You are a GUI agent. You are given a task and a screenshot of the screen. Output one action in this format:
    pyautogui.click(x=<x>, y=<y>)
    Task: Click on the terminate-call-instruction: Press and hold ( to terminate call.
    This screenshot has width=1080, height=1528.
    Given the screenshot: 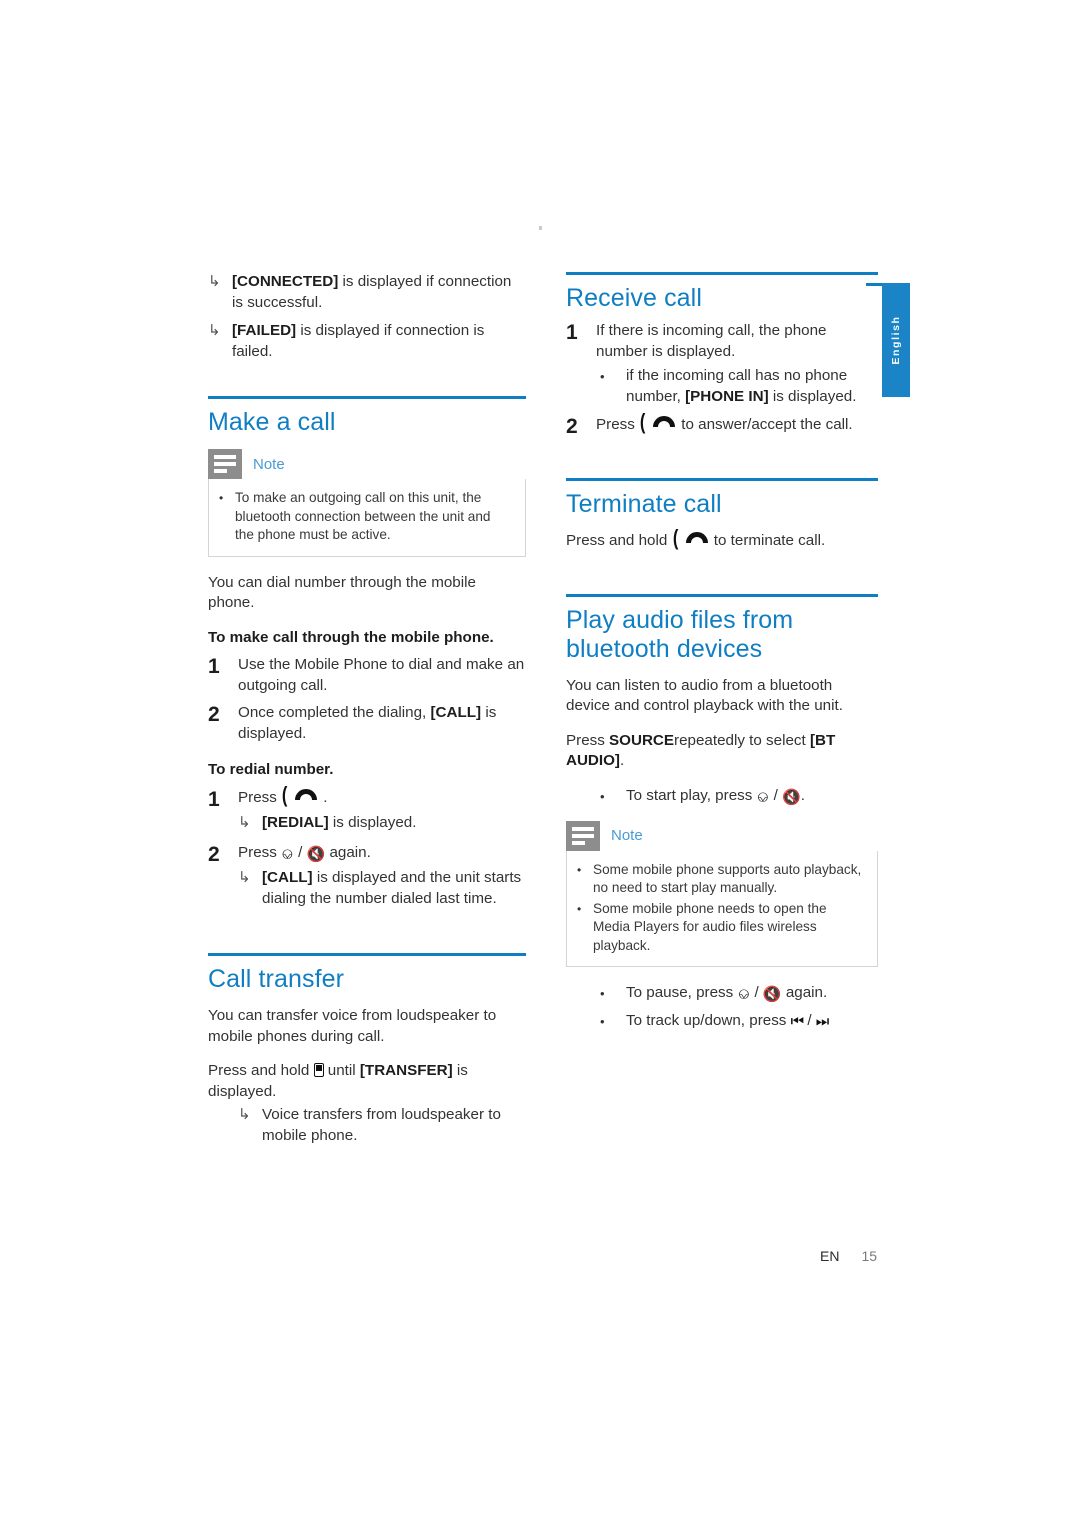 What is the action you would take?
    pyautogui.click(x=722, y=539)
    